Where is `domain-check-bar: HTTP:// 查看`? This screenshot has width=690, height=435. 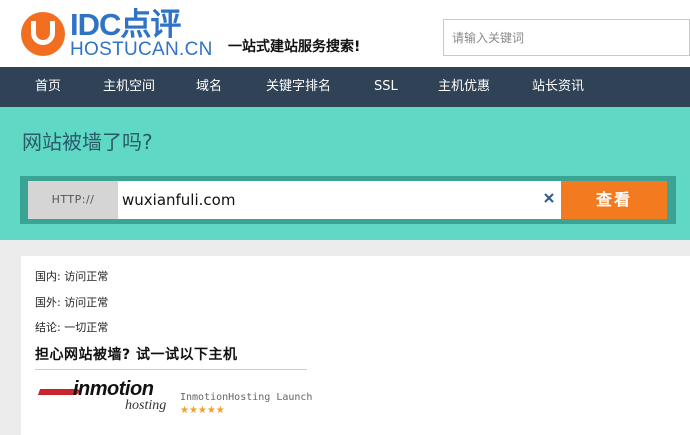 domain-check-bar: HTTP:// 查看 is located at coordinates (348, 200).